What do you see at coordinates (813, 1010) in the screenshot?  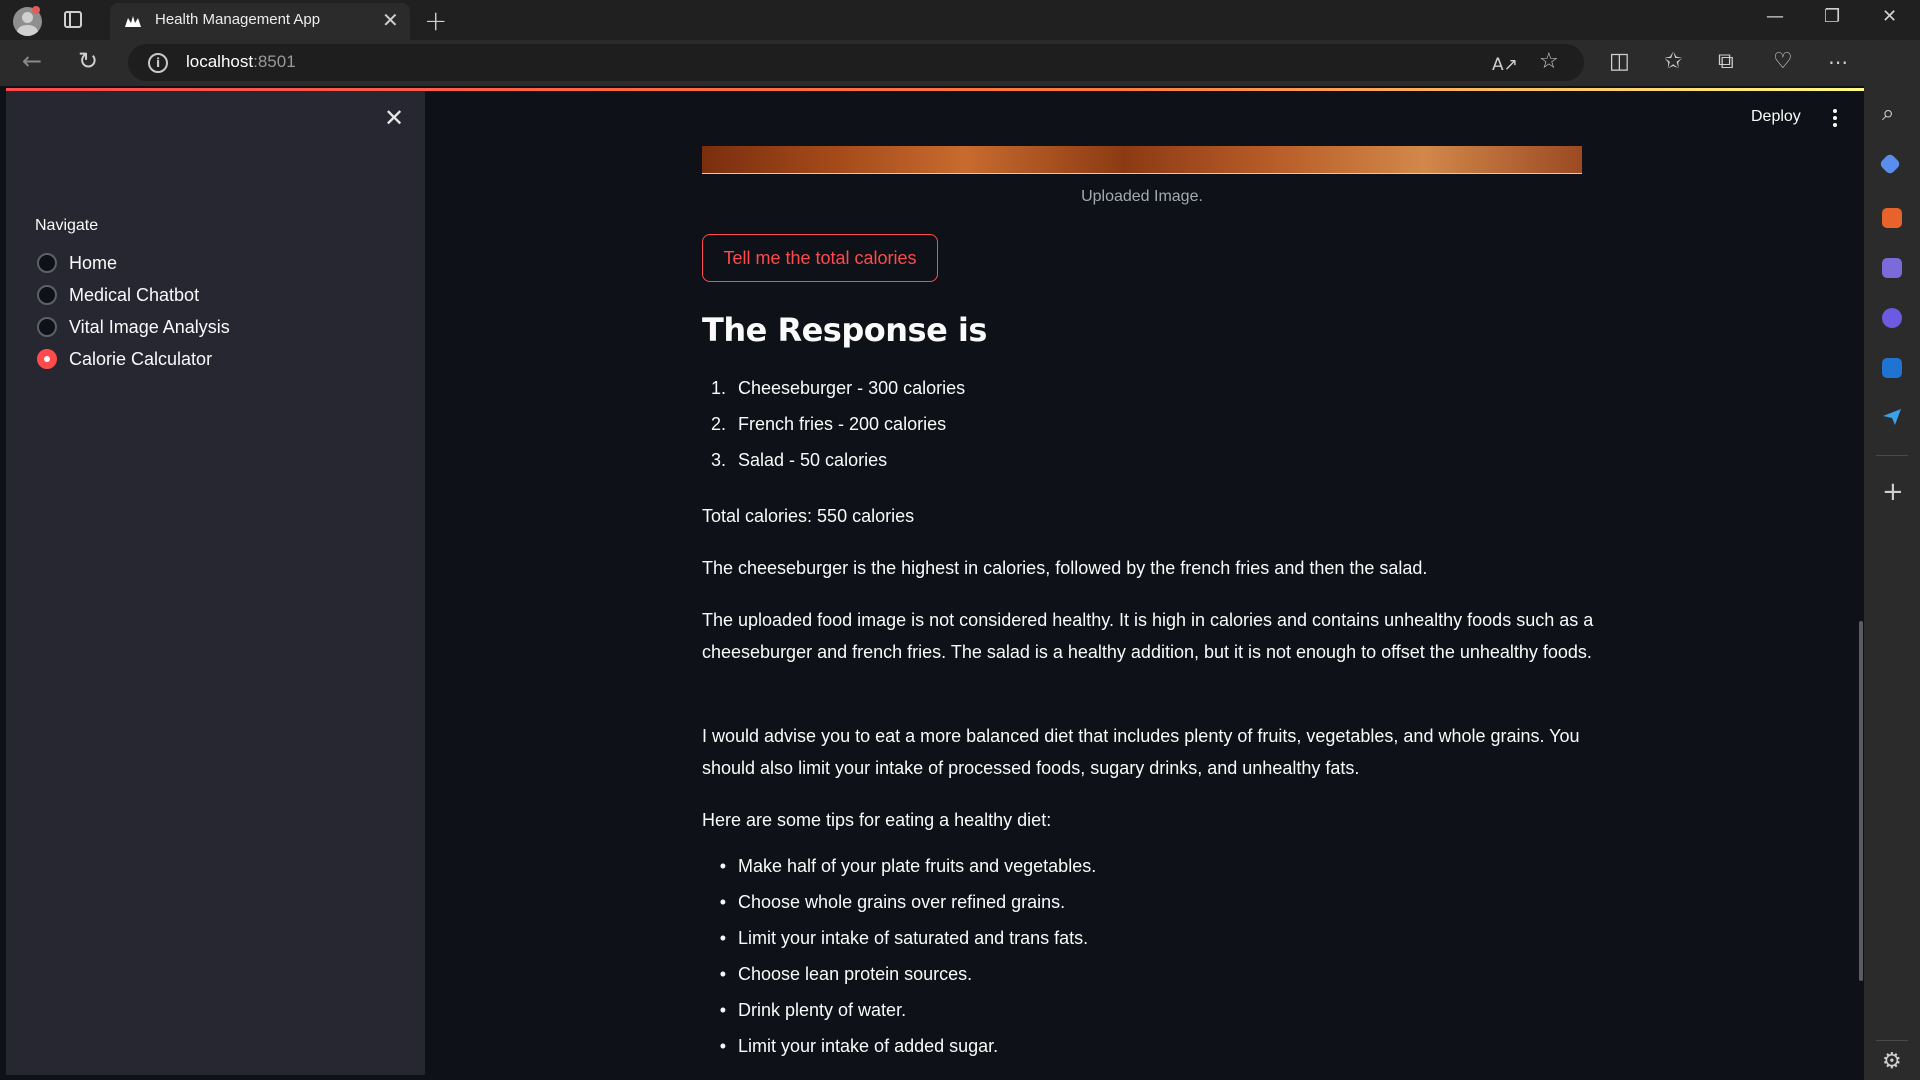 I see `list-item: • Drink plenty of water.` at bounding box center [813, 1010].